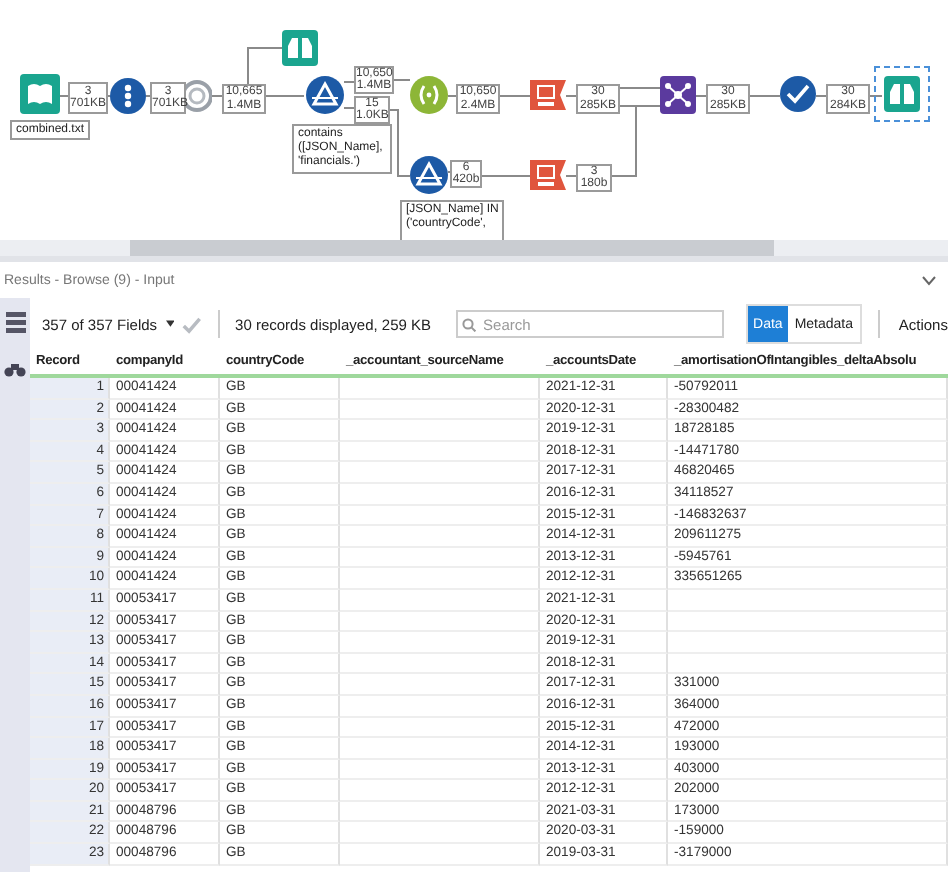  What do you see at coordinates (929, 280) in the screenshot?
I see `chevron-down-icon` at bounding box center [929, 280].